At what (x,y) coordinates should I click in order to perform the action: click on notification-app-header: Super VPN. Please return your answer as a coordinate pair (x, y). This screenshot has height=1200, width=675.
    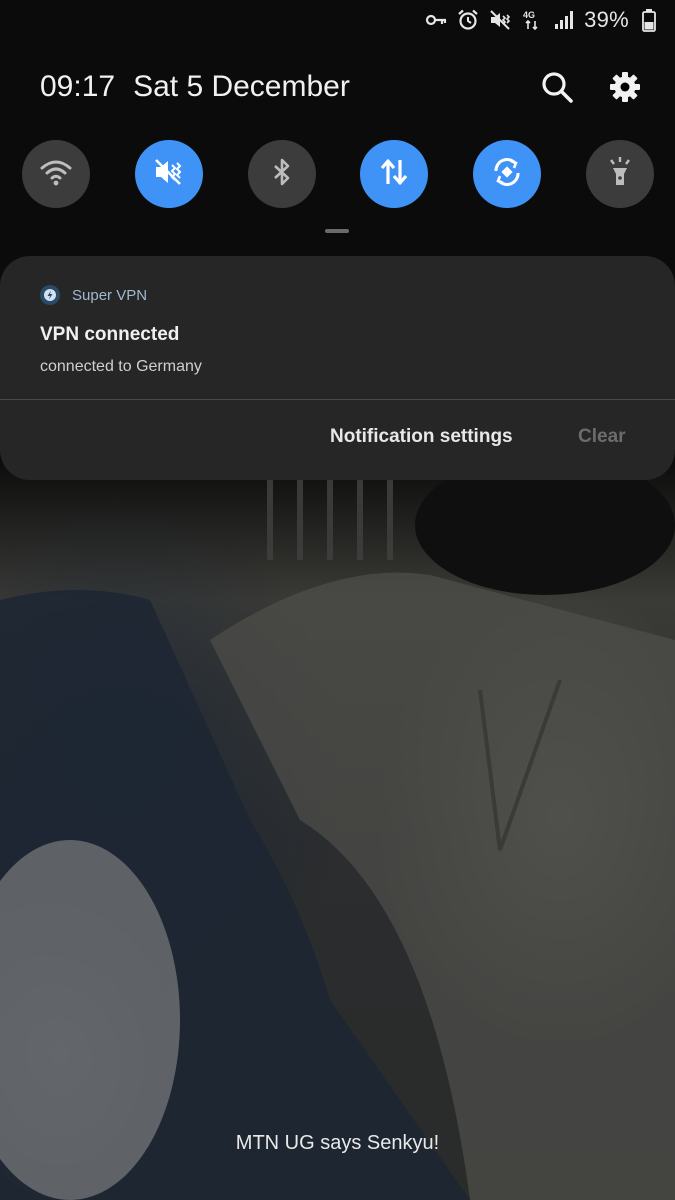
    Looking at the image, I should click on (93, 295).